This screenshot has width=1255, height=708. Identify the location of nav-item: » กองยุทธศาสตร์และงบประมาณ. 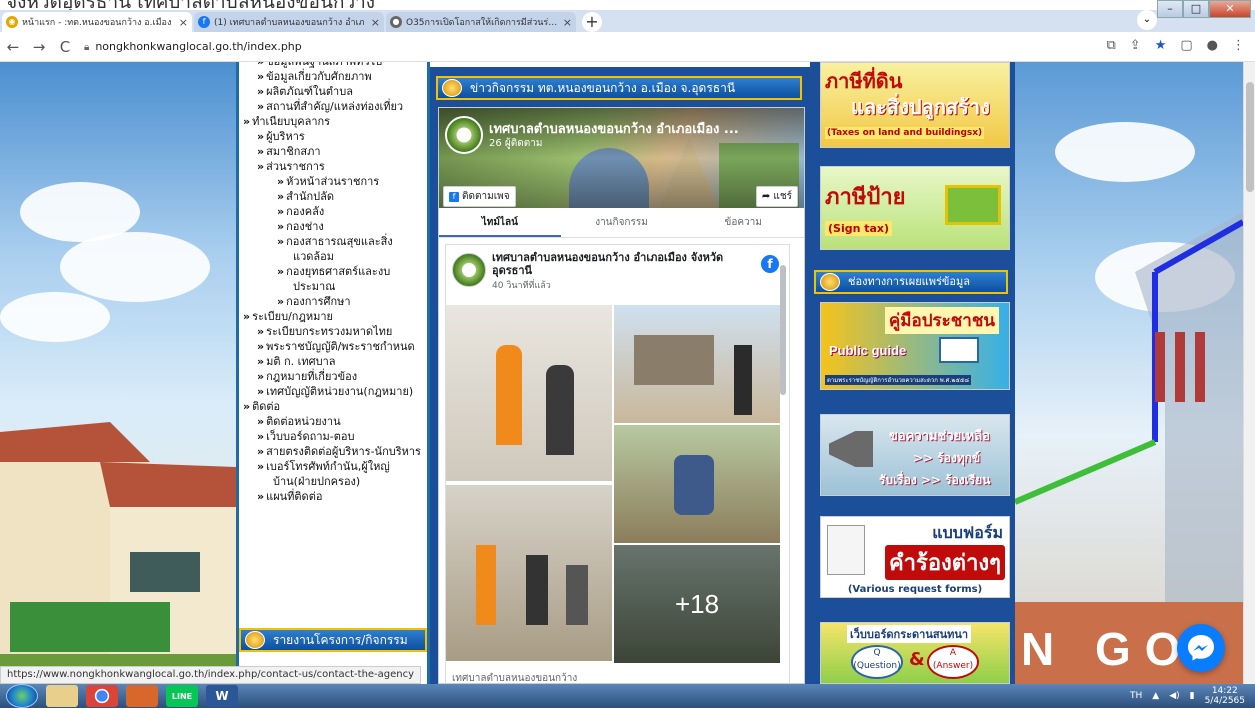
(333, 279).